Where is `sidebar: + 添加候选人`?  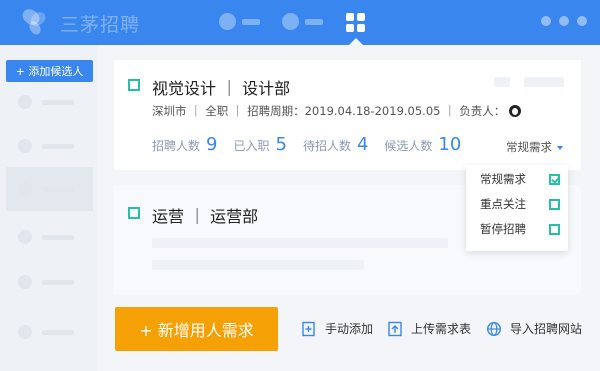 sidebar: + 添加候选人 is located at coordinates (48, 208).